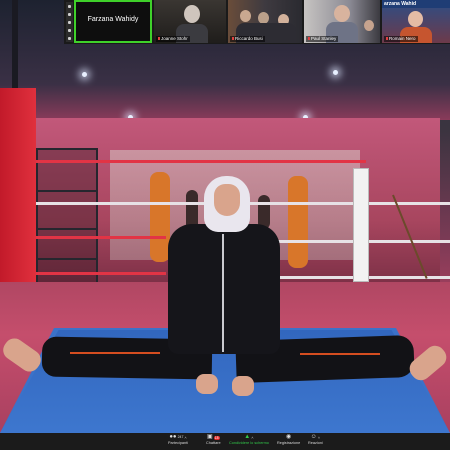 The height and width of the screenshot is (450, 450). What do you see at coordinates (249, 443) in the screenshot?
I see `share-screen-label: Condividere lo schermo` at bounding box center [249, 443].